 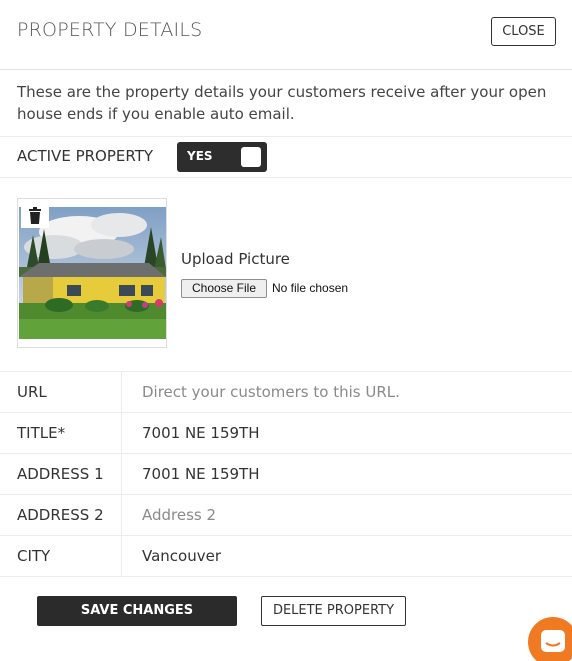 What do you see at coordinates (179, 515) in the screenshot?
I see `address2-input: Address 2` at bounding box center [179, 515].